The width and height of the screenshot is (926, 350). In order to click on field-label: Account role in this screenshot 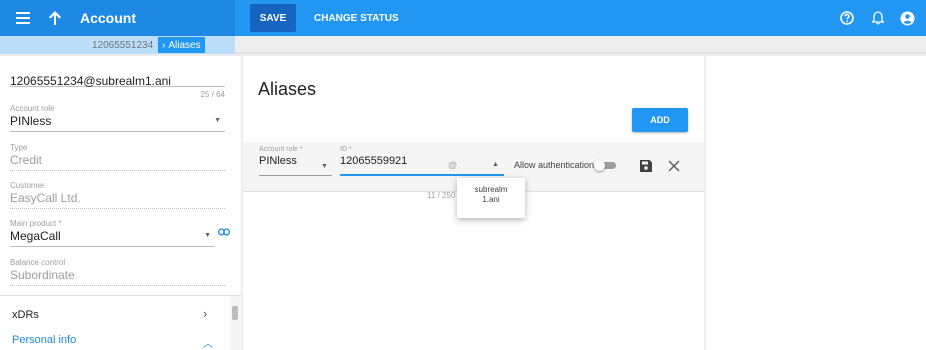, I will do `click(32, 108)`.